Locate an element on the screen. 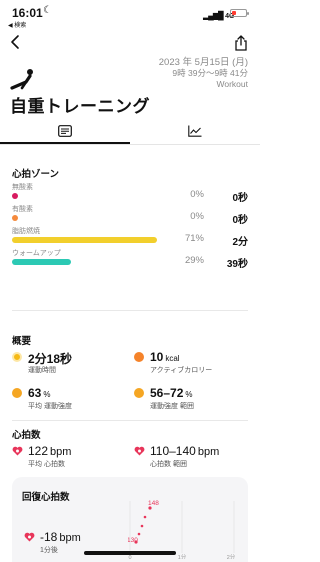 The width and height of the screenshot is (320, 562). back-chevron-icon is located at coordinates (16, 42).